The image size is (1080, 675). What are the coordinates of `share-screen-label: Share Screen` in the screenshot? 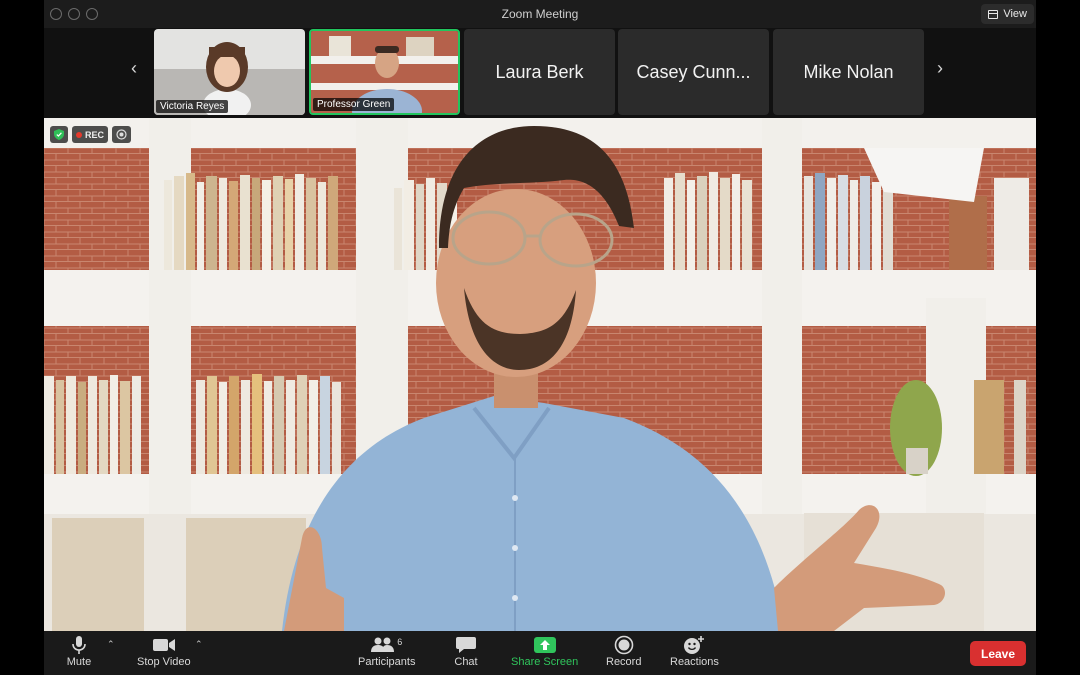 It's located at (545, 662).